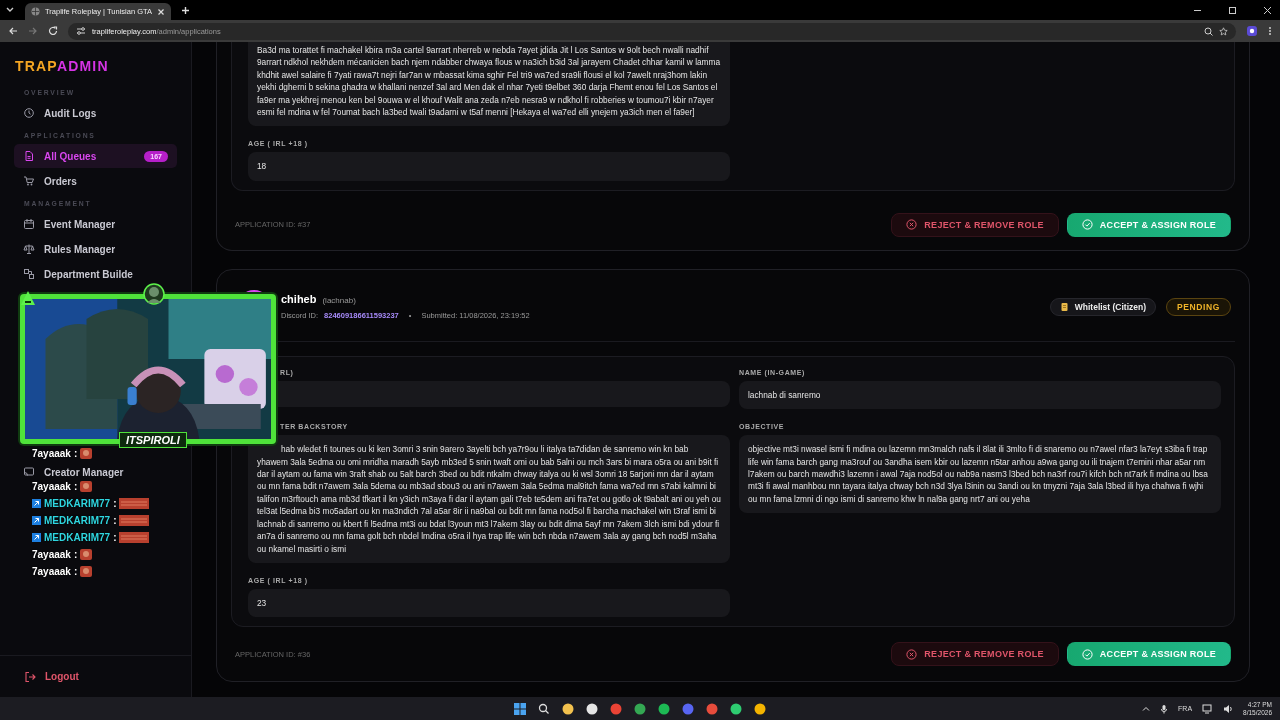  Describe the element at coordinates (489, 603) in the screenshot. I see `field-value: 23` at that location.